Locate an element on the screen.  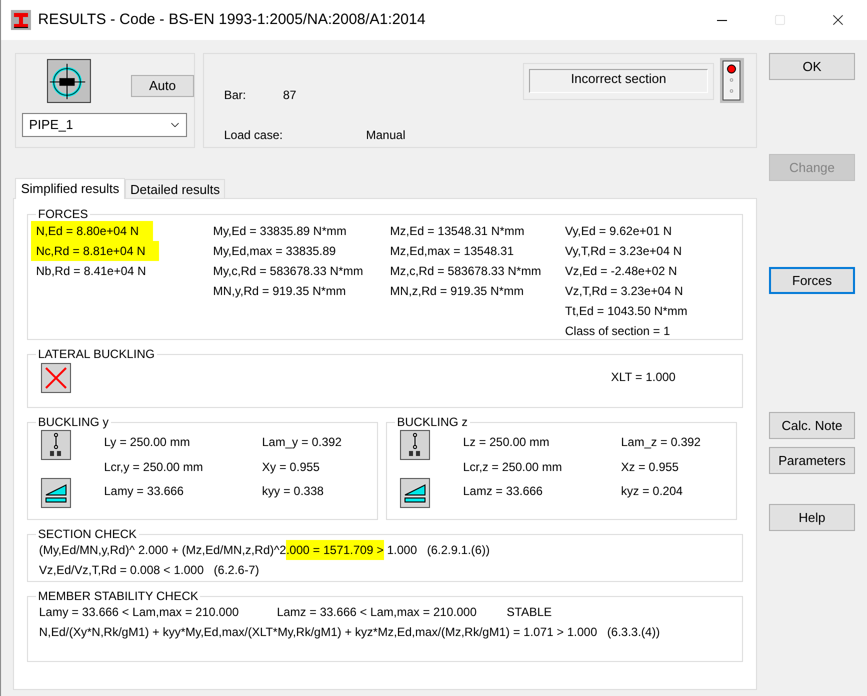
group-title: BUCKLING y is located at coordinates (73, 422).